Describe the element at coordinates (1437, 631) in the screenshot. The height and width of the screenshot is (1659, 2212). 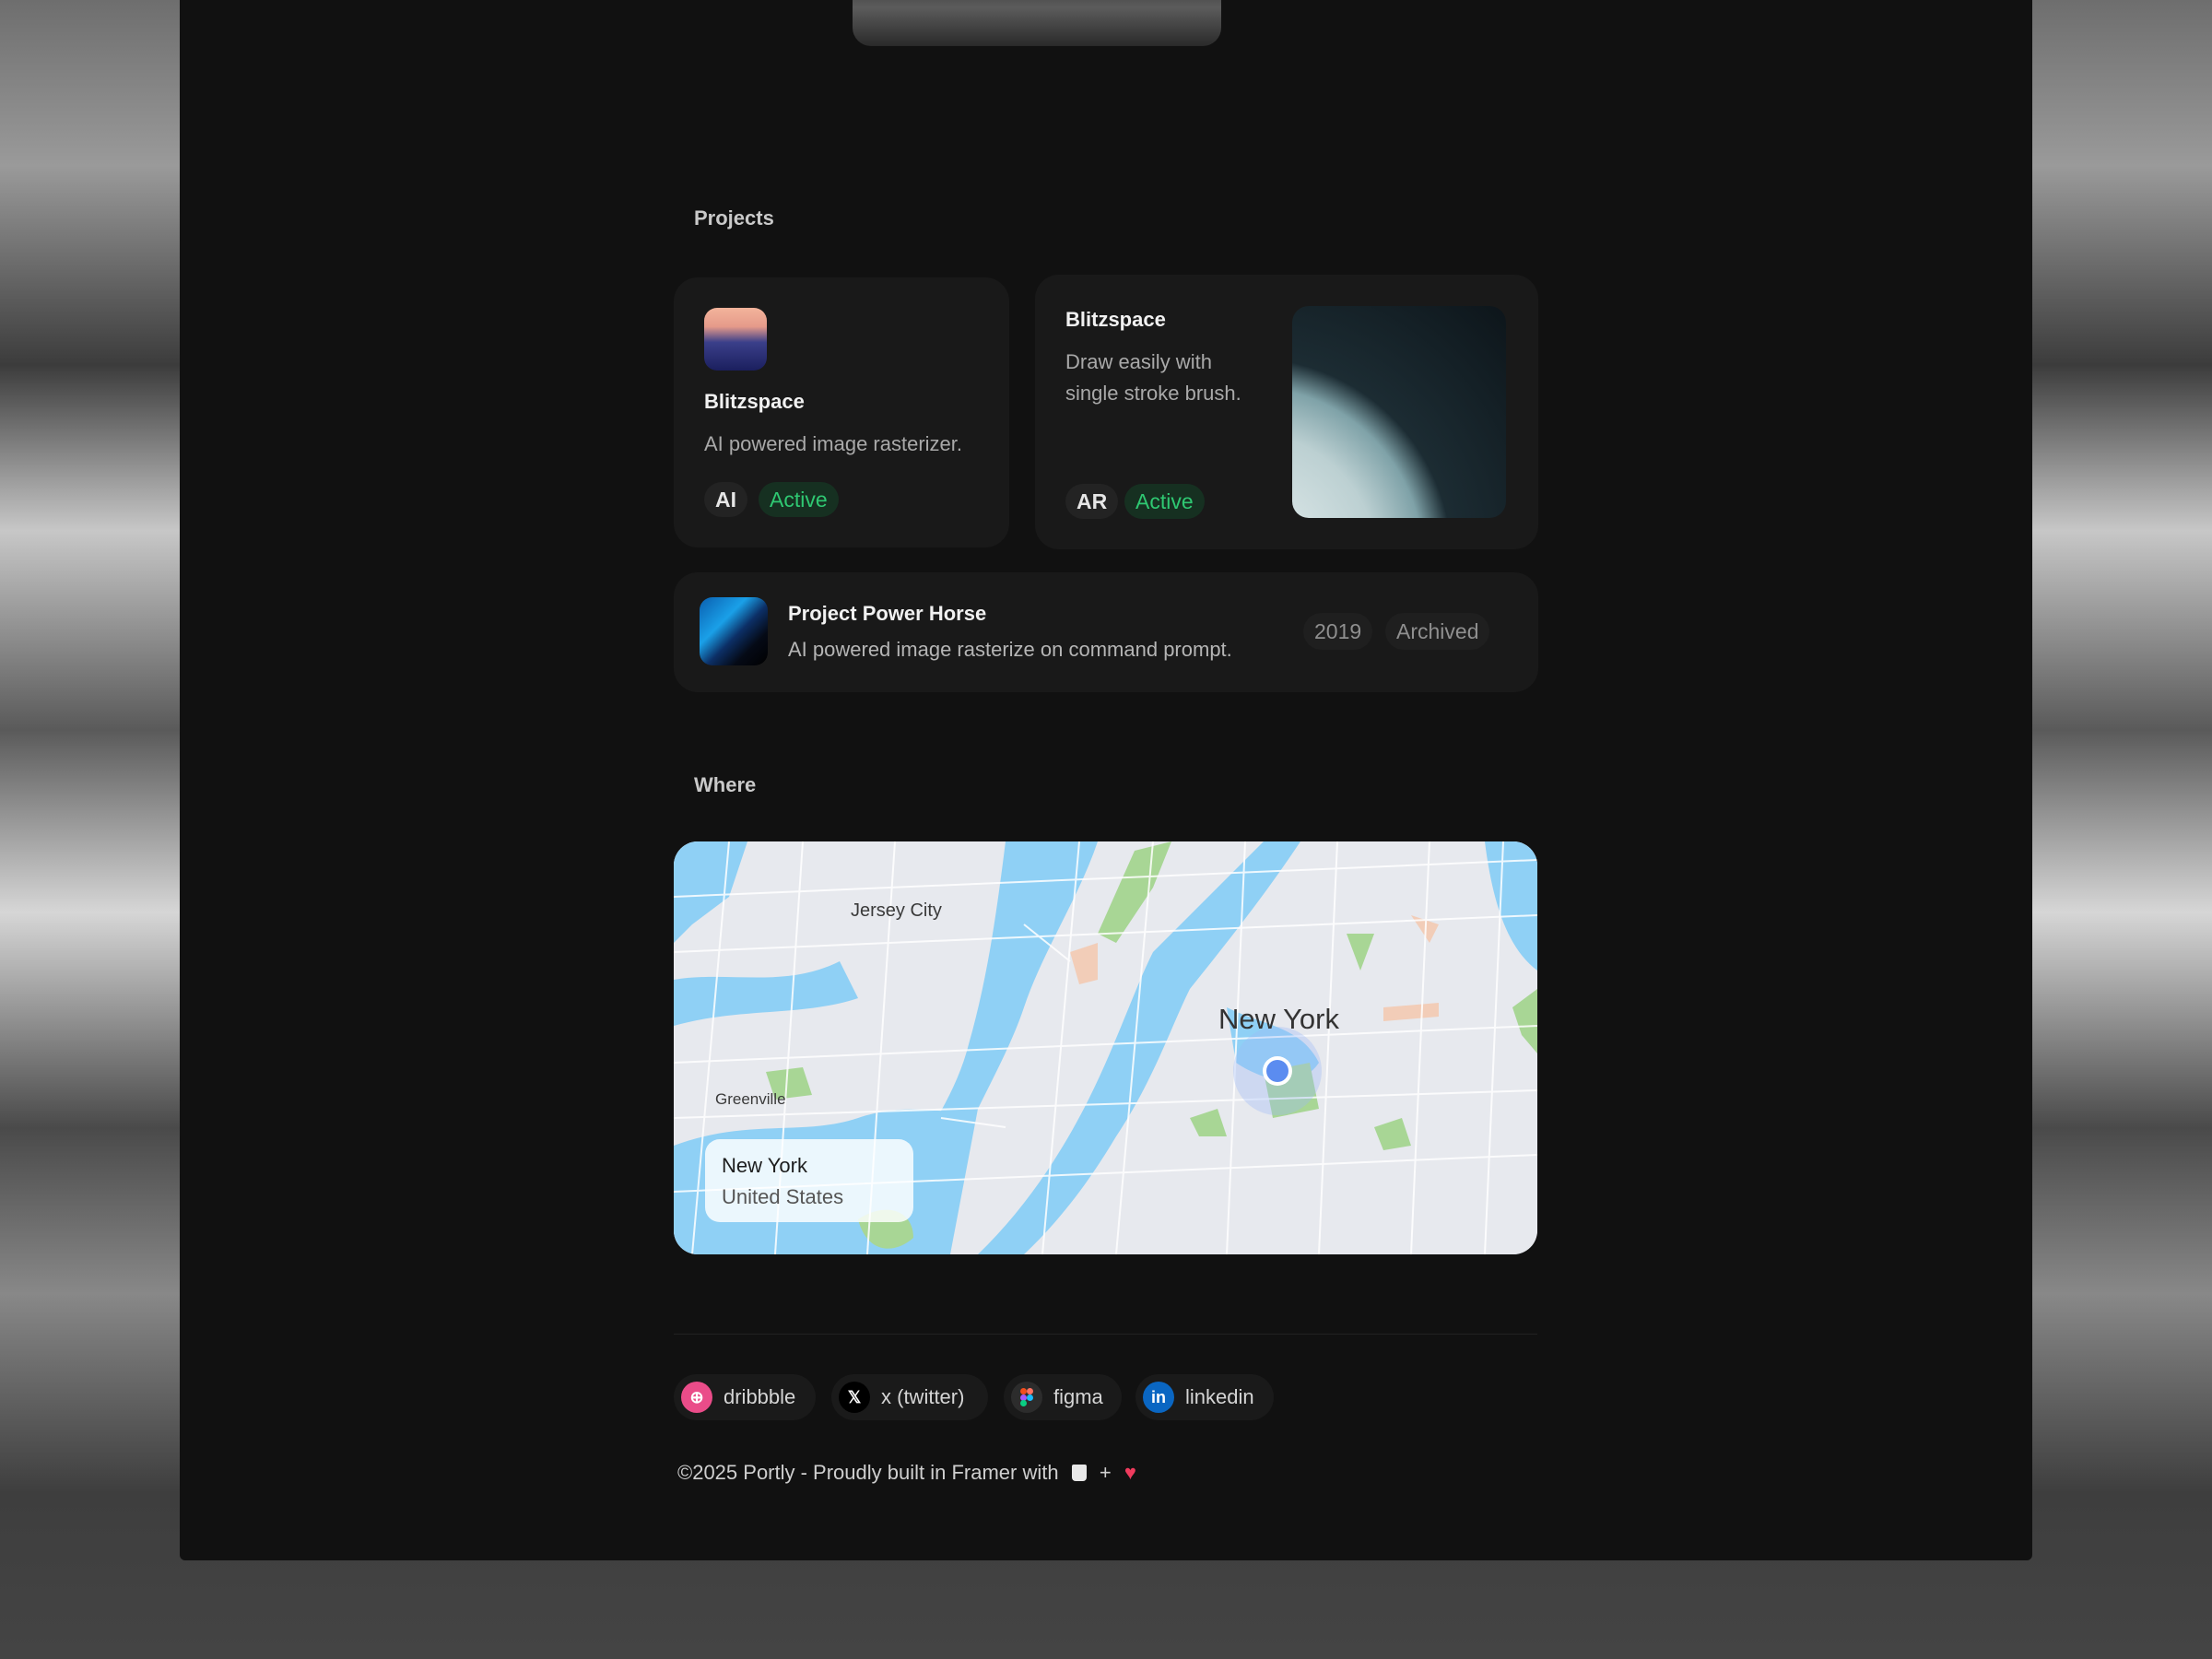
I see `archived-badge: Archived` at that location.